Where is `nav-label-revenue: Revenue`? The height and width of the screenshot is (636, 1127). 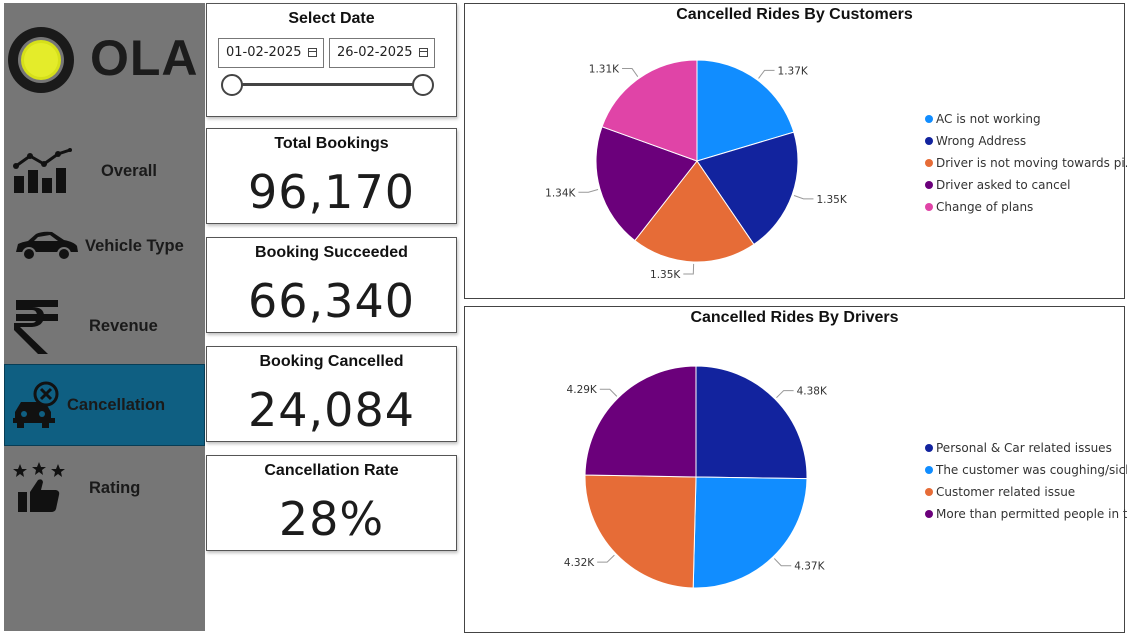
nav-label-revenue: Revenue is located at coordinates (123, 325).